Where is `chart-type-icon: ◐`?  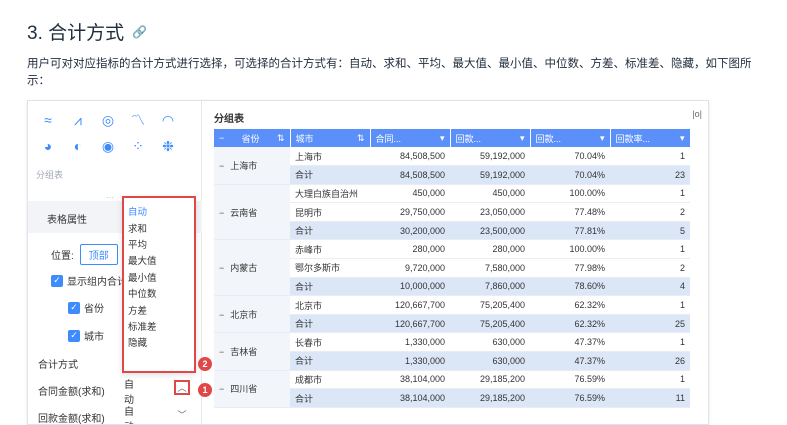 chart-type-icon: ◐ is located at coordinates (78, 146).